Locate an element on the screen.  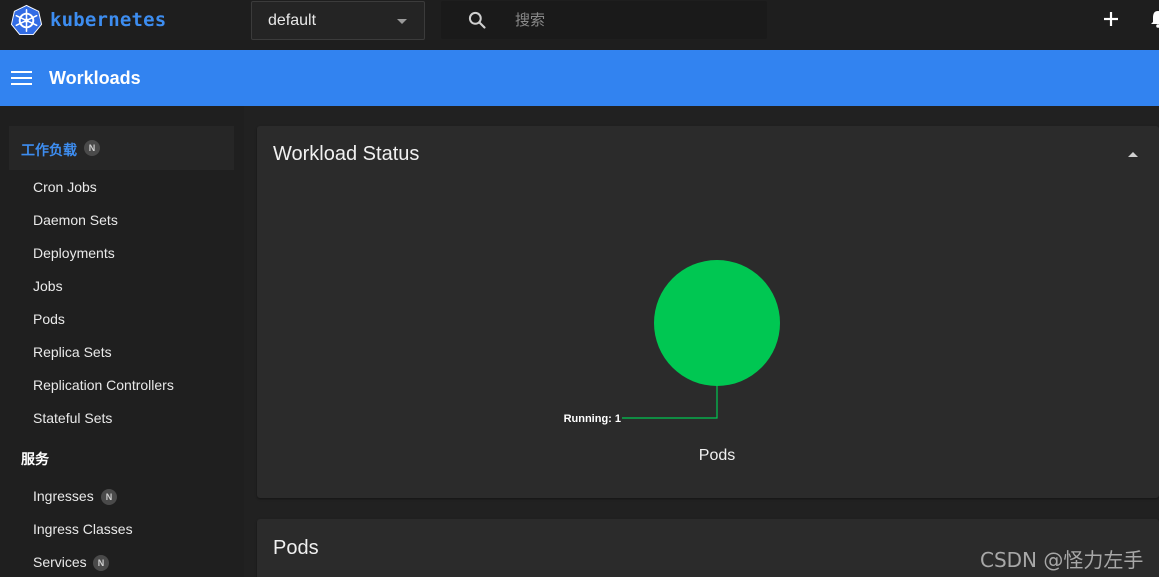
sidebar-item-ingresses: Ingresses is located at coordinates (63, 496).